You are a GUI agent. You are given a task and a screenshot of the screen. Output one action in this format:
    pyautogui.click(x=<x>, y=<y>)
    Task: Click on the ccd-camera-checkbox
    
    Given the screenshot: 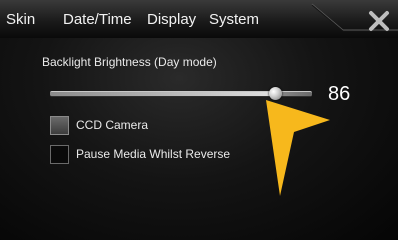 What is the action you would take?
    pyautogui.click(x=59, y=125)
    